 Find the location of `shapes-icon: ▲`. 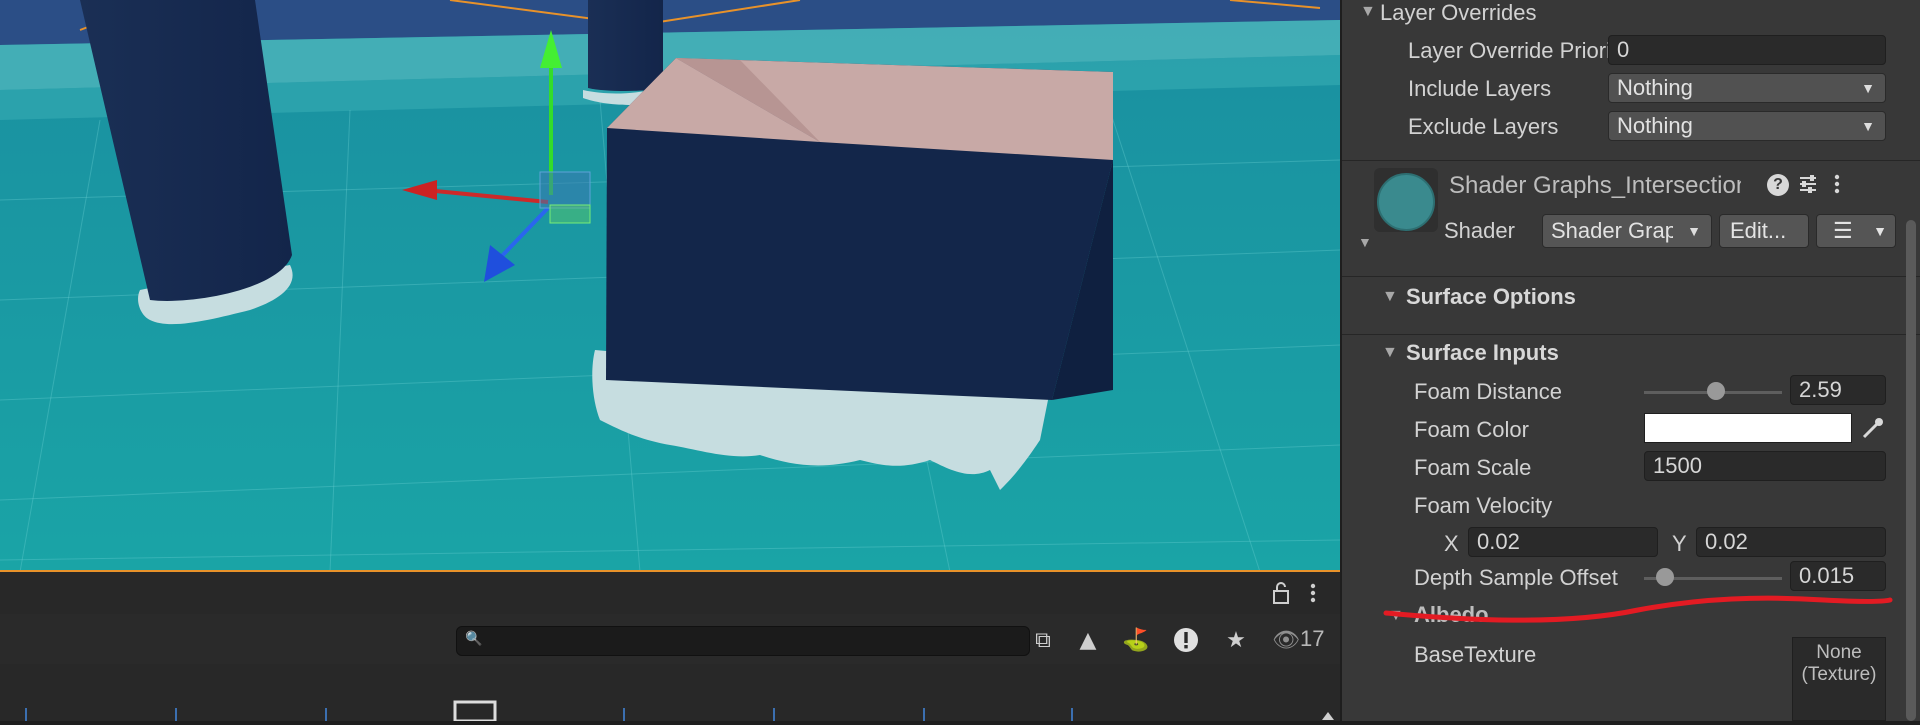

shapes-icon: ▲ is located at coordinates (1088, 640).